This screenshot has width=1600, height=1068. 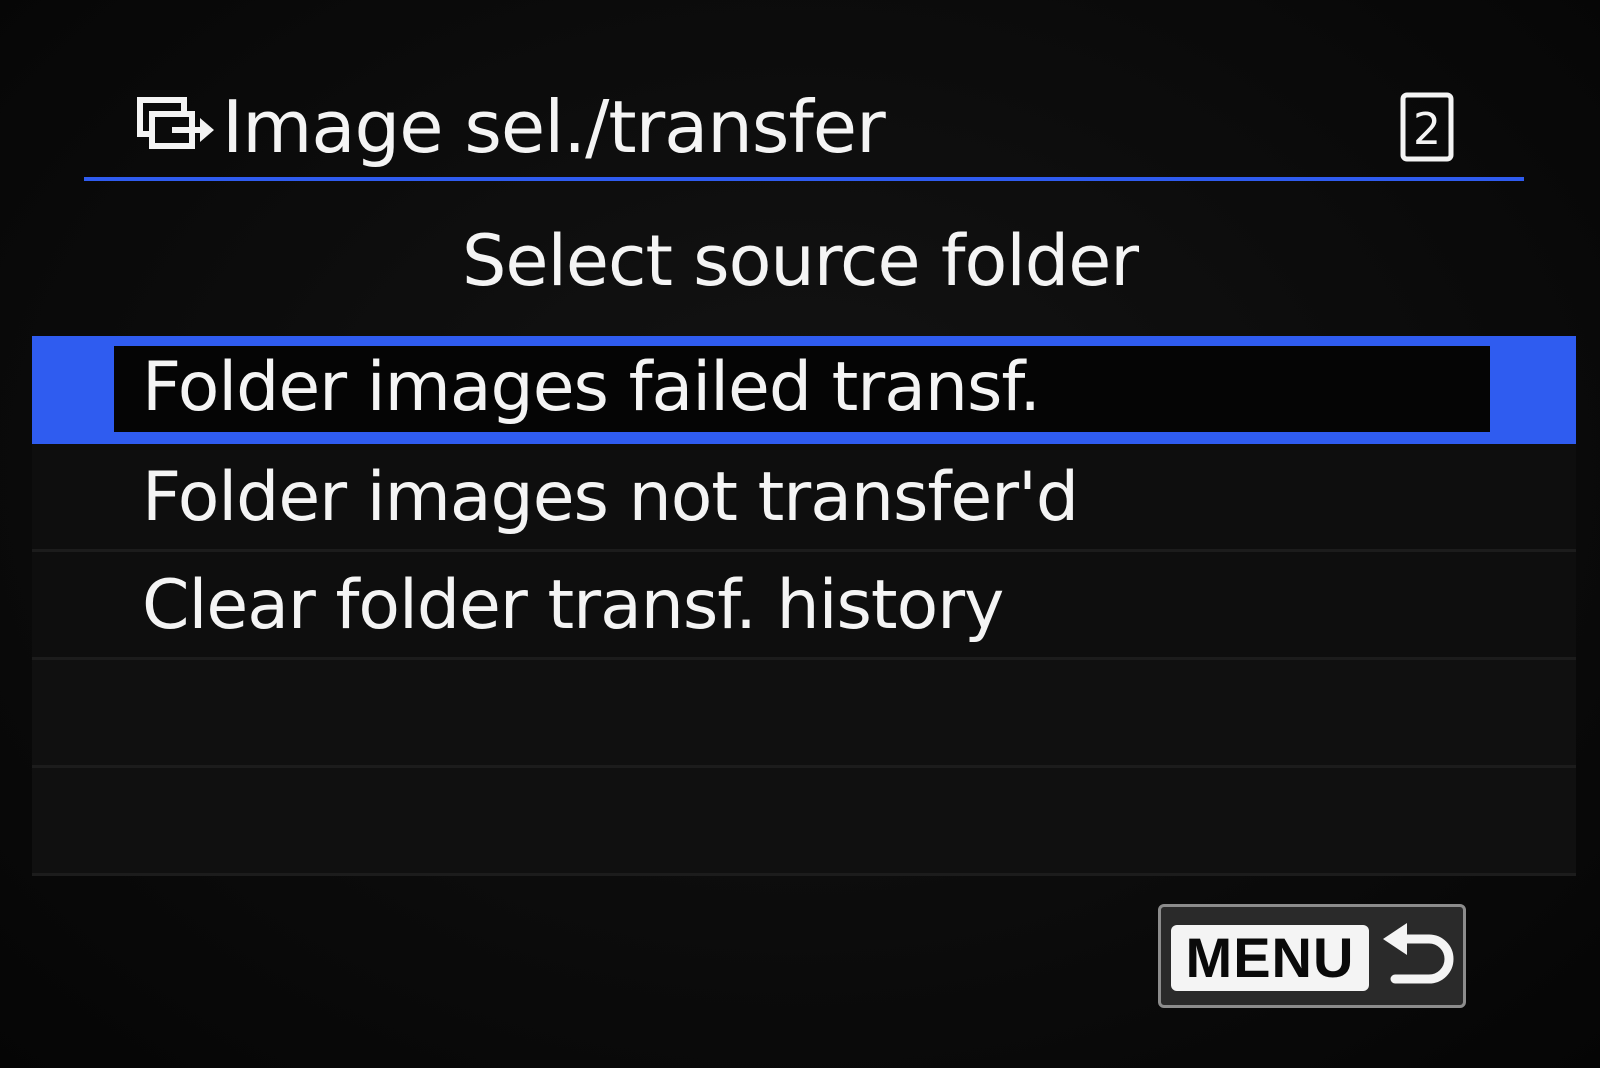 What do you see at coordinates (554, 127) in the screenshot?
I see `page-title: Image sel./transfer` at bounding box center [554, 127].